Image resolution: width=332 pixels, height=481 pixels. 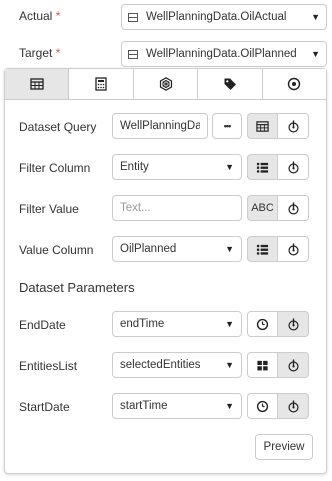 I want to click on grid-icon, so click(x=262, y=365).